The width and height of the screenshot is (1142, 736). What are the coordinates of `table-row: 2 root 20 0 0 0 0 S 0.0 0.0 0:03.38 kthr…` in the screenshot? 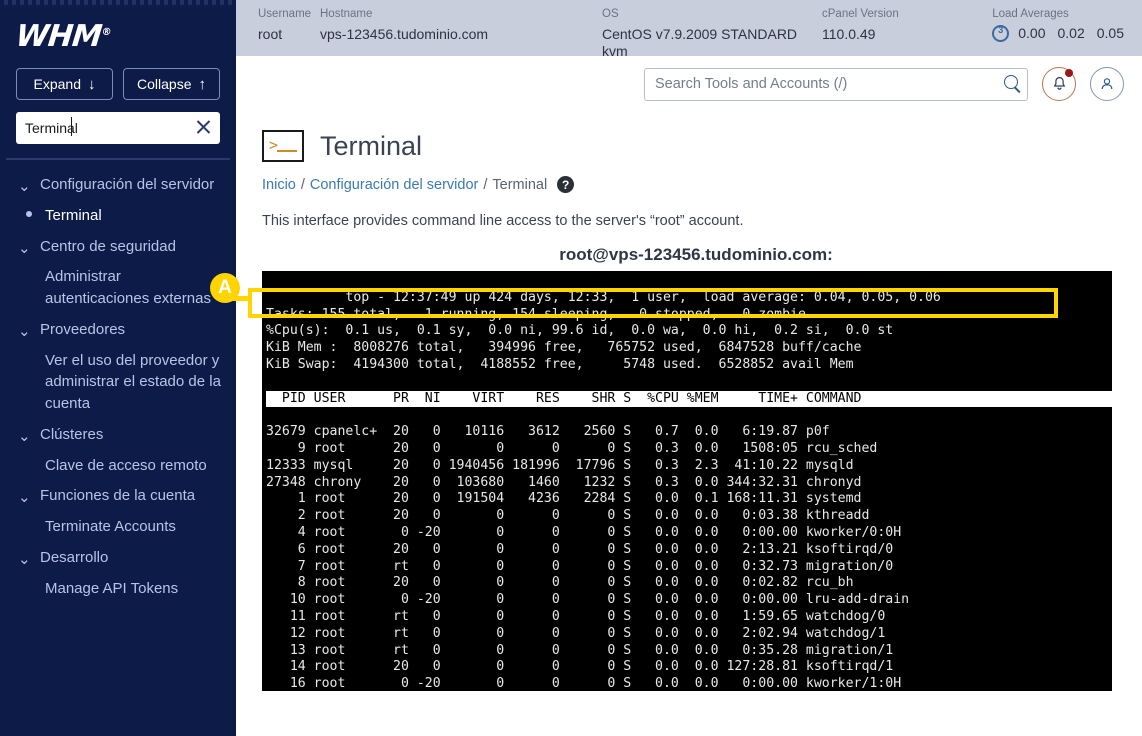 It's located at (568, 516).